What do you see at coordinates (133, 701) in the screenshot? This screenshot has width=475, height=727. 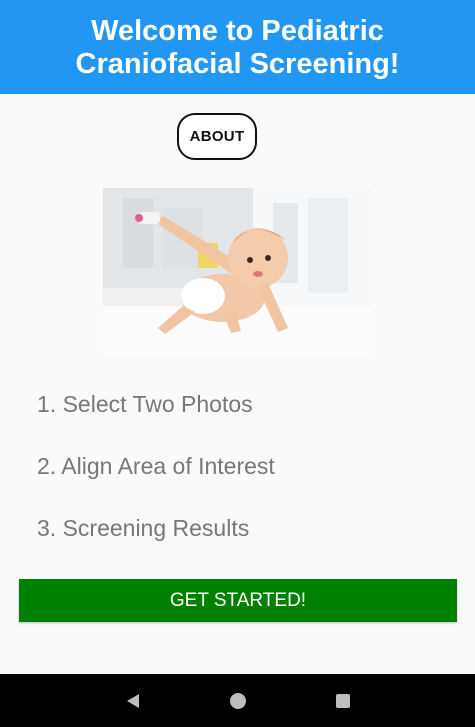 I see `back-icon` at bounding box center [133, 701].